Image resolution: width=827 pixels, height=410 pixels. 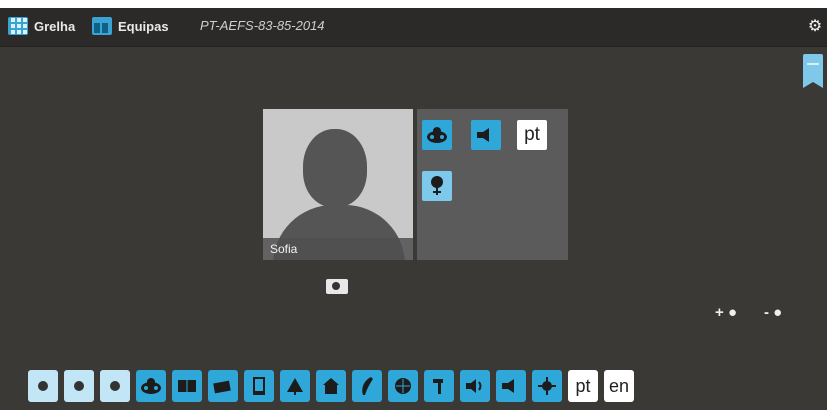 I want to click on gear-icon: ⚙, so click(x=815, y=27).